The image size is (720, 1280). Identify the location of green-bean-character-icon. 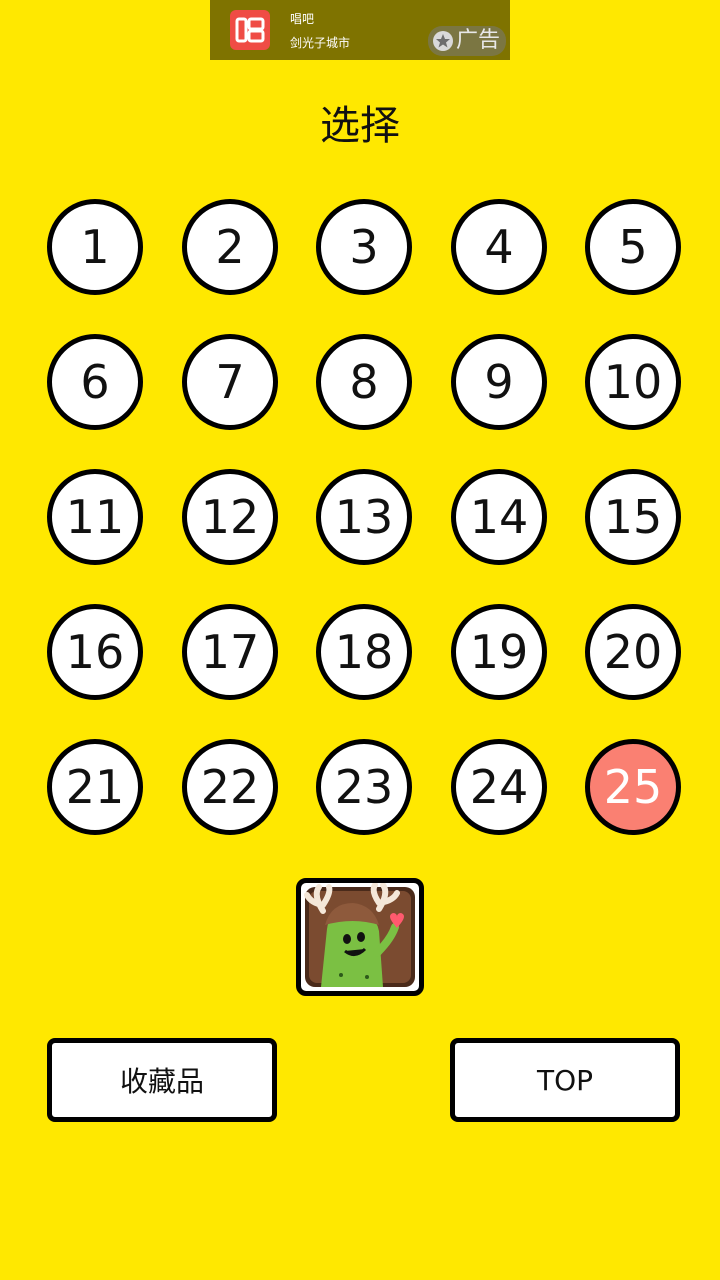
(359, 935).